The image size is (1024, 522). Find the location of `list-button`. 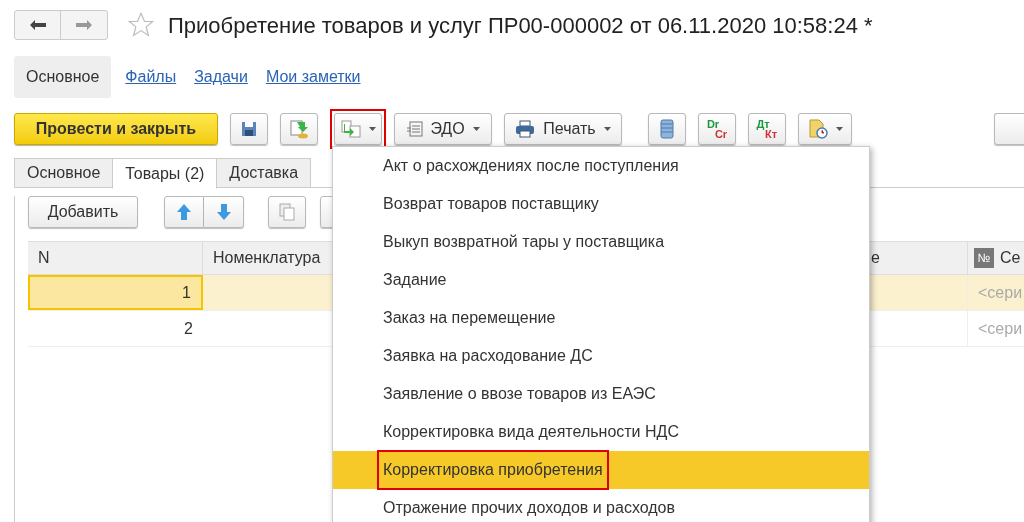

list-button is located at coordinates (667, 129).